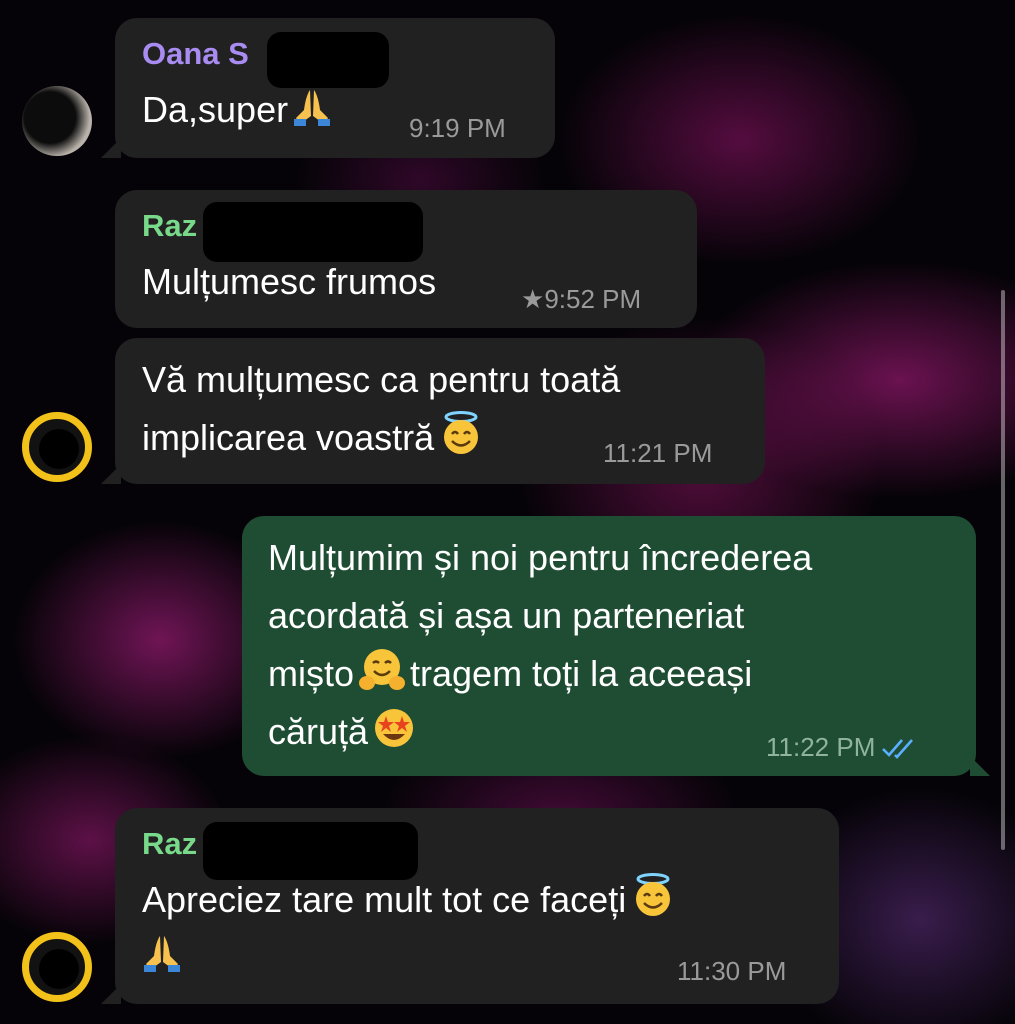 The width and height of the screenshot is (1015, 1024). What do you see at coordinates (315, 438) in the screenshot?
I see `message-text: implicarea voastră` at bounding box center [315, 438].